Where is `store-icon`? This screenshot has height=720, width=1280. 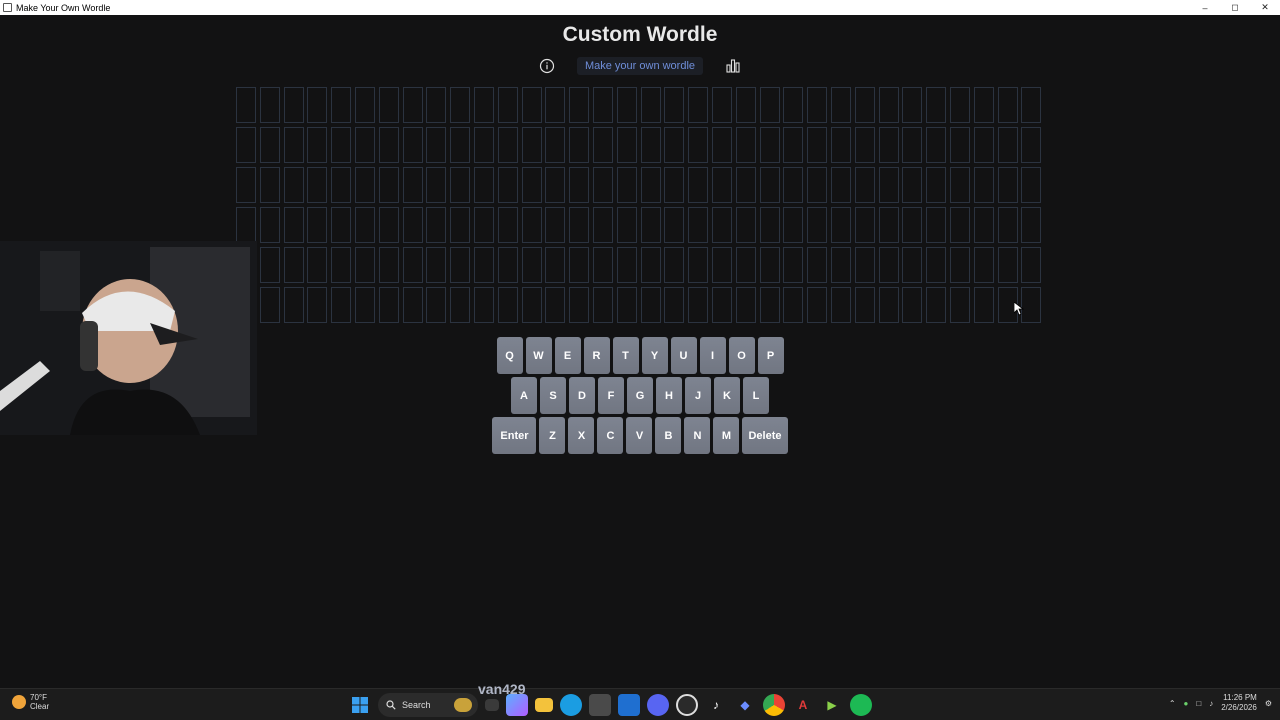
store-icon is located at coordinates (600, 705).